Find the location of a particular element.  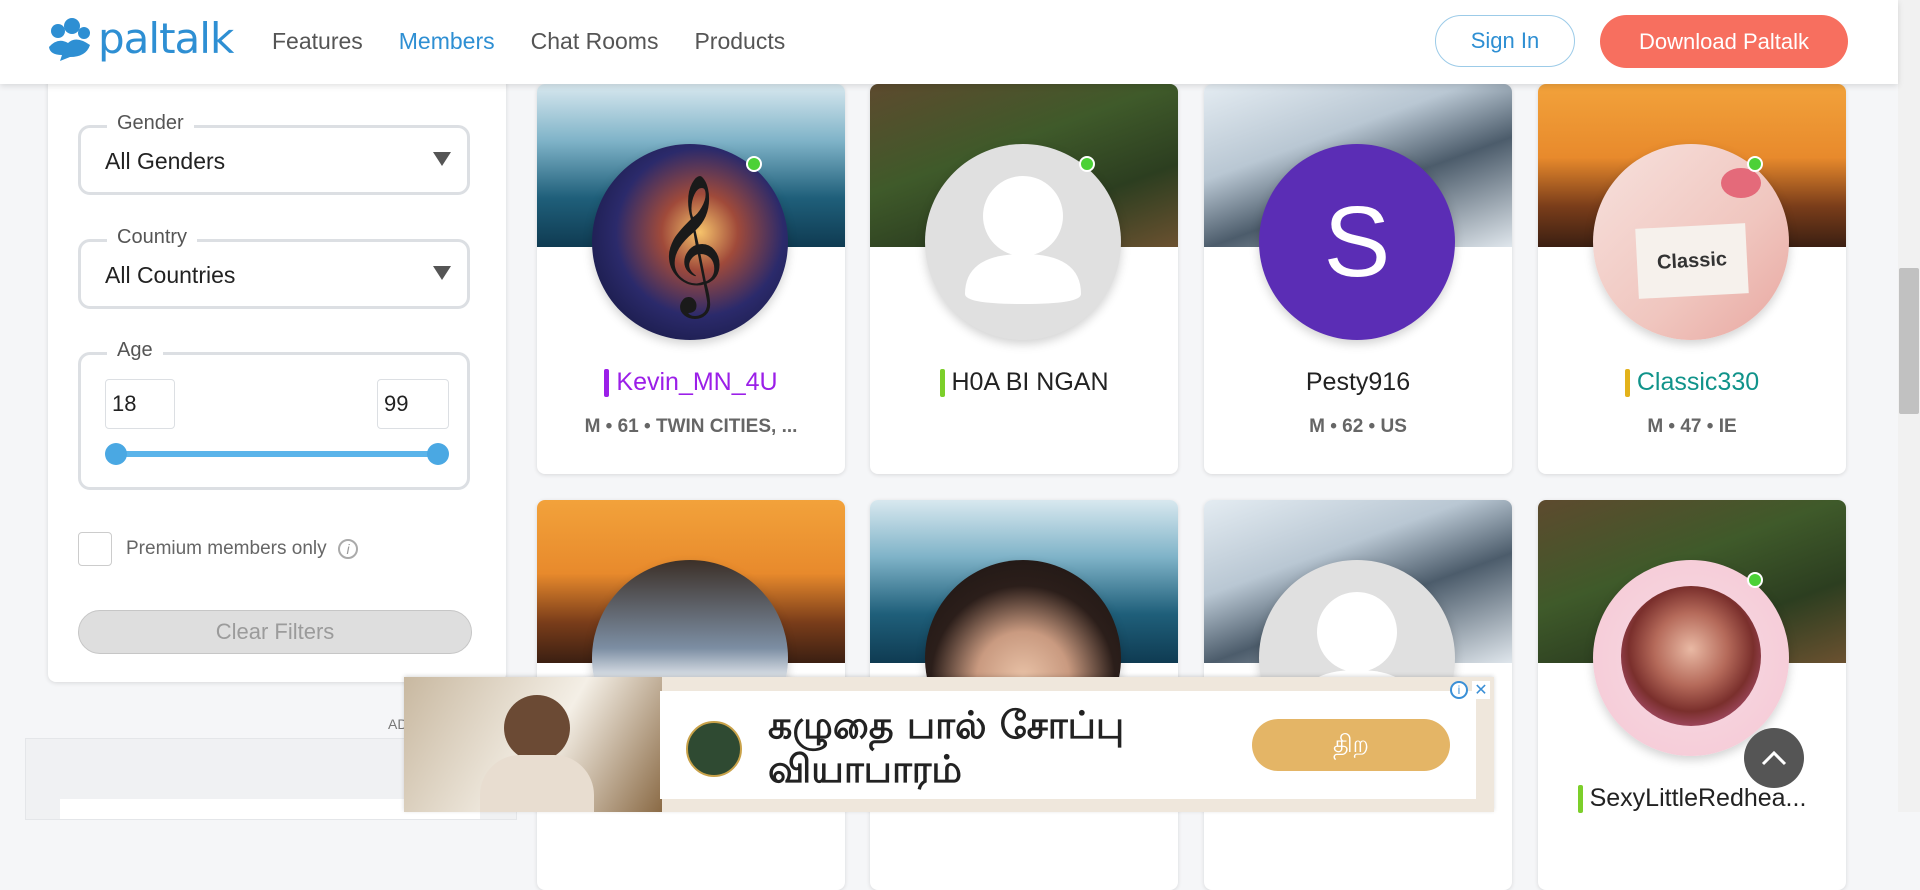

age-min-input: 18 is located at coordinates (140, 404).